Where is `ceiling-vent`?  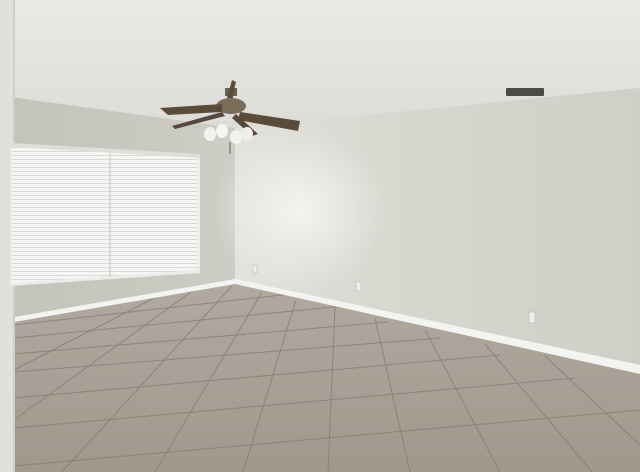 ceiling-vent is located at coordinates (525, 92).